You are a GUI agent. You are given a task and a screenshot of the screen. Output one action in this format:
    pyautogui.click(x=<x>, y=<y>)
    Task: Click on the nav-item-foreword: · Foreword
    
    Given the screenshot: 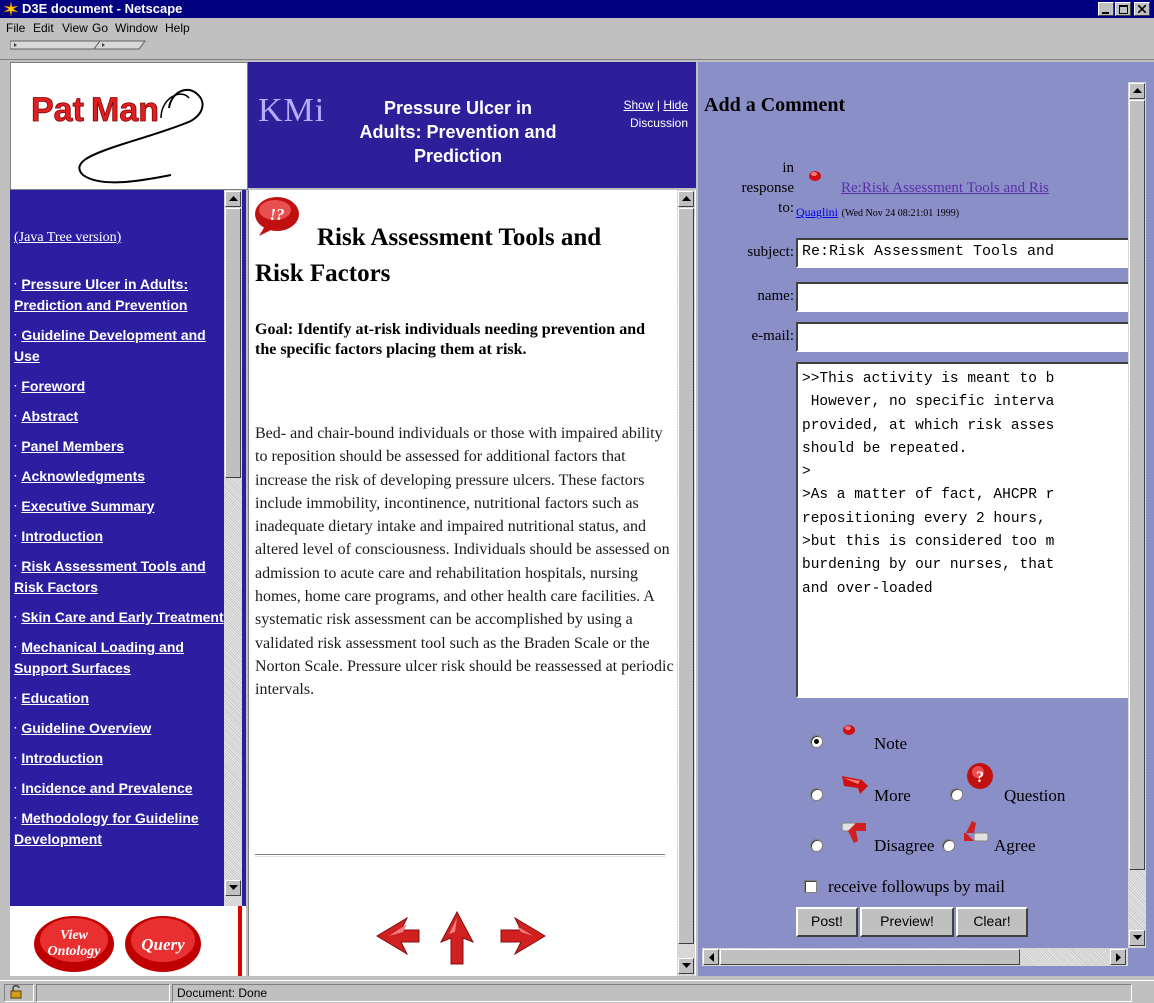 What is the action you would take?
    pyautogui.click(x=120, y=386)
    